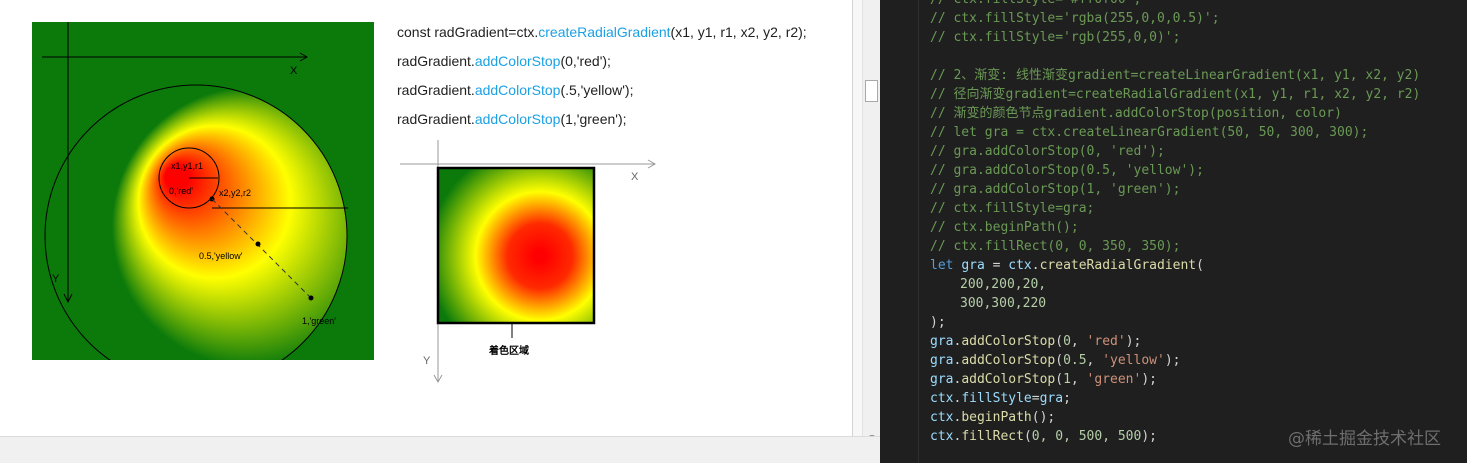 Image resolution: width=1467 pixels, height=463 pixels. Describe the element at coordinates (1133, 360) in the screenshot. I see `string-token: 'yellow'` at that location.